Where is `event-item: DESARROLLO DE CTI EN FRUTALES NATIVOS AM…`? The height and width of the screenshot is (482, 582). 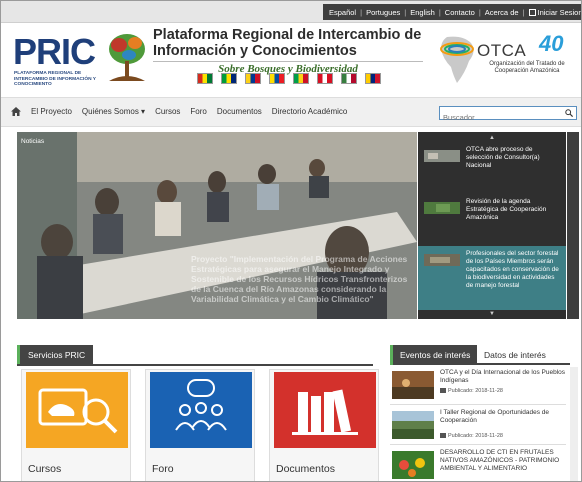
event-item: DESARROLLO DE CTI EN FRUTALES NATIVOS AM… is located at coordinates (478, 464).